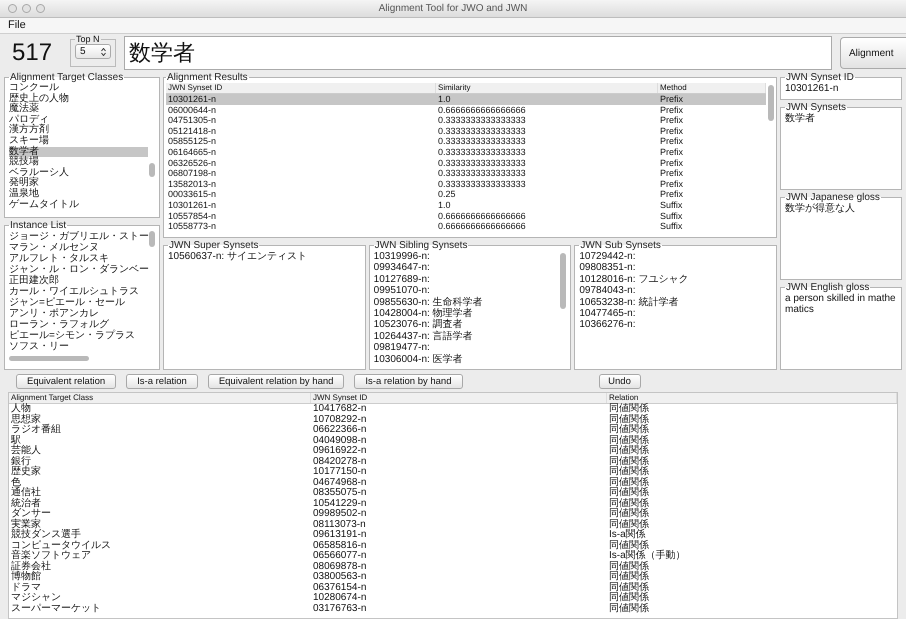 The image size is (906, 619). Describe the element at coordinates (466, 226) in the screenshot. I see `table-row: 10558773-n 0.6666666666666666 Suffix` at that location.